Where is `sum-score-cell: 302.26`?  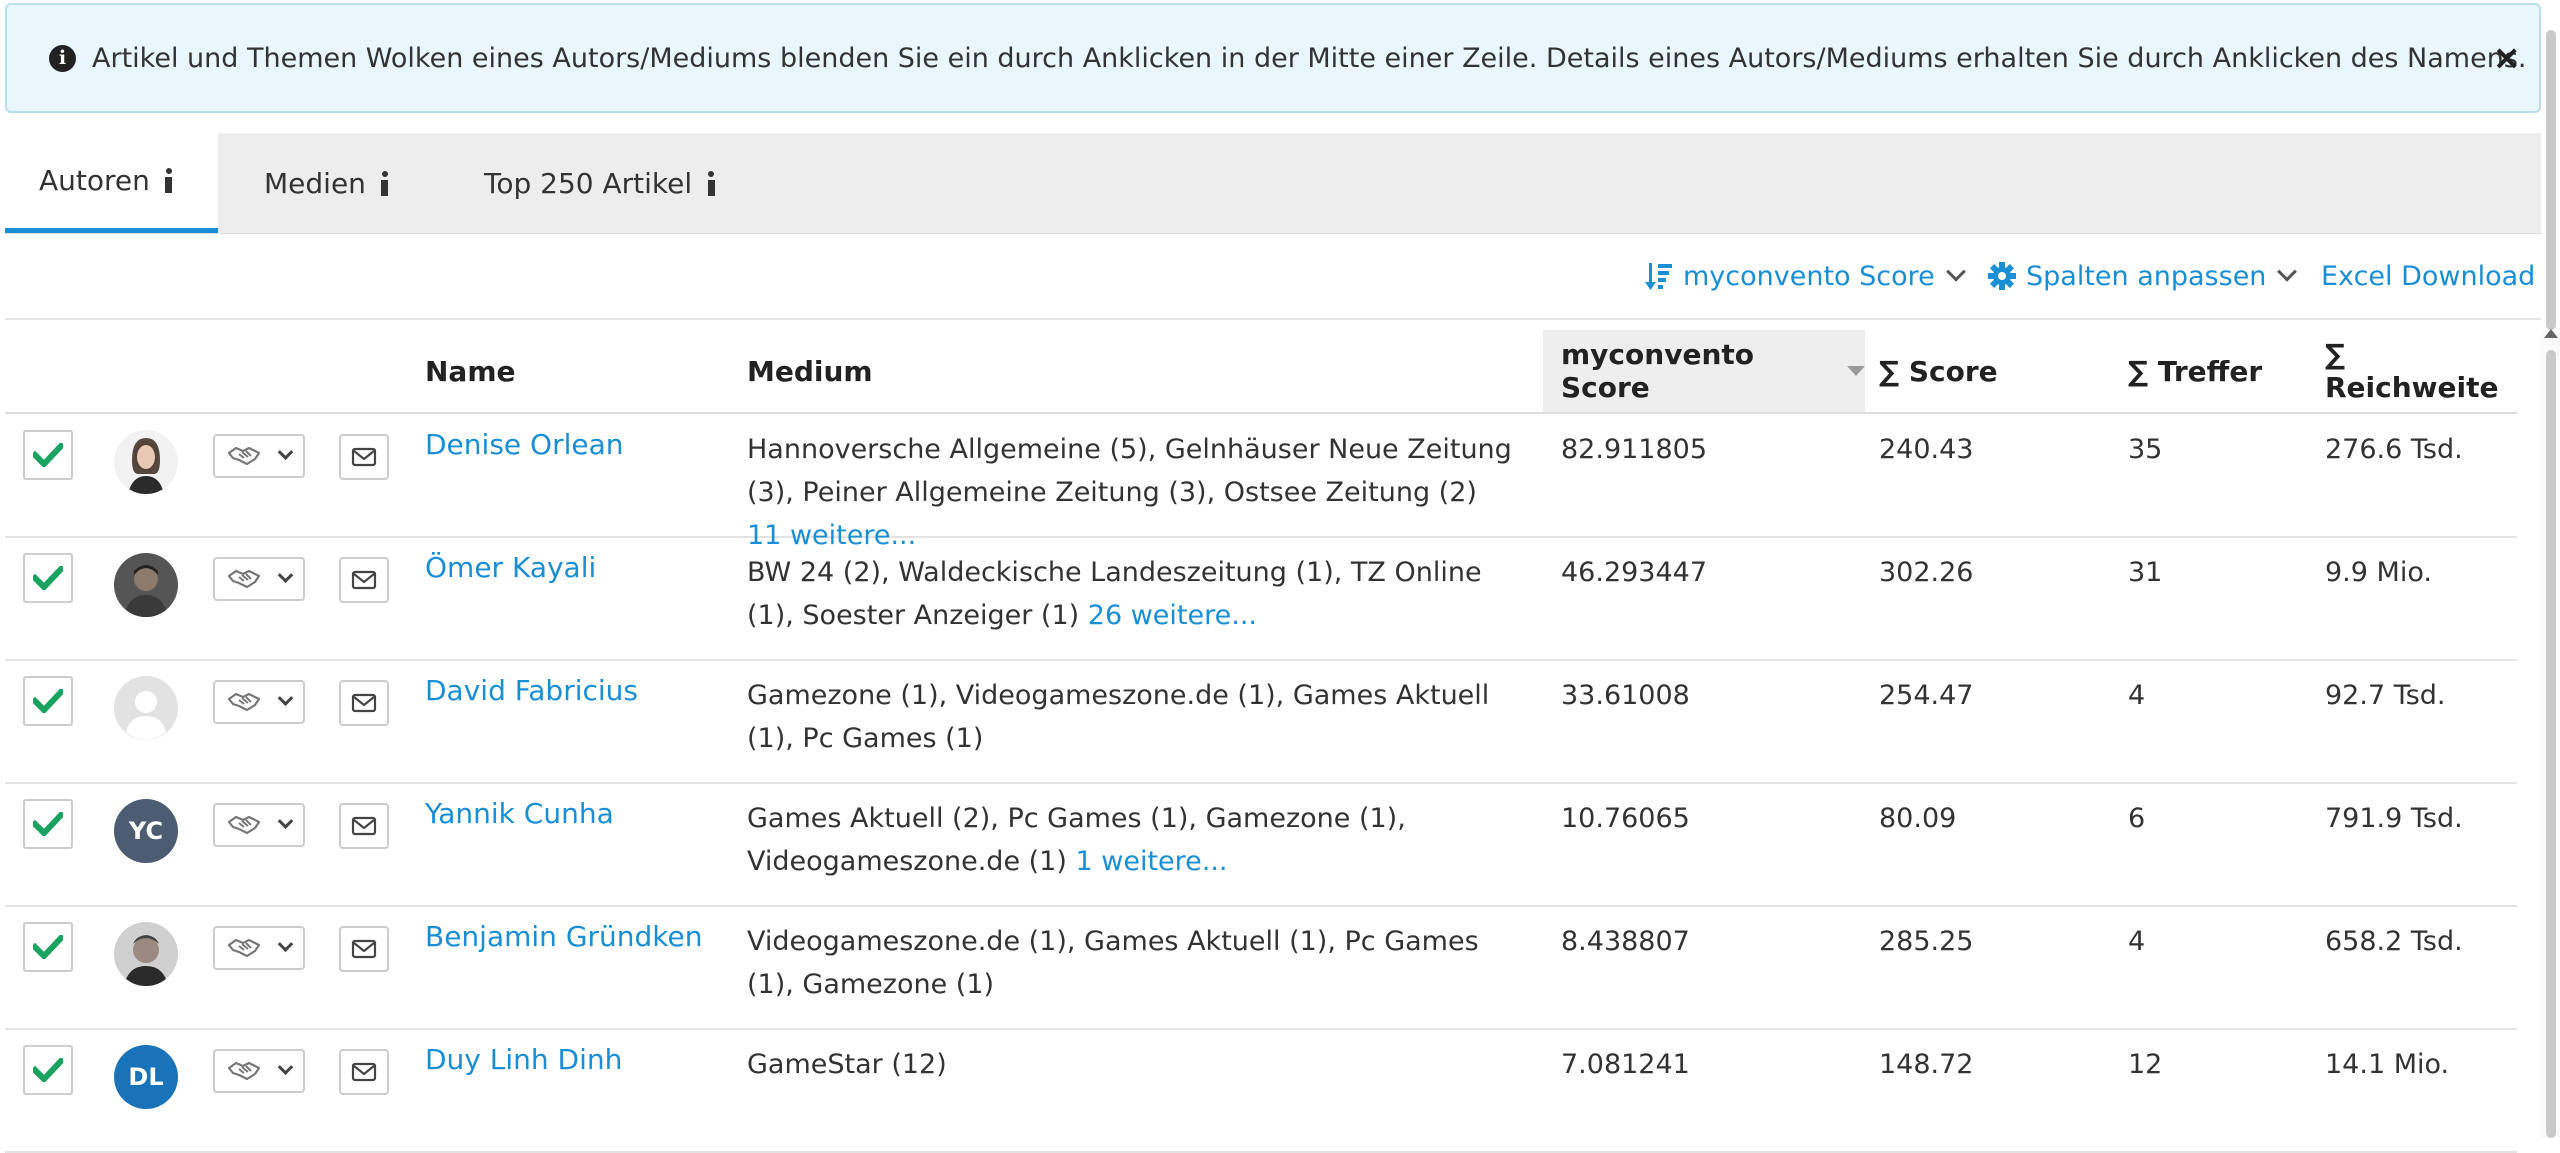 sum-score-cell: 302.26 is located at coordinates (1926, 572).